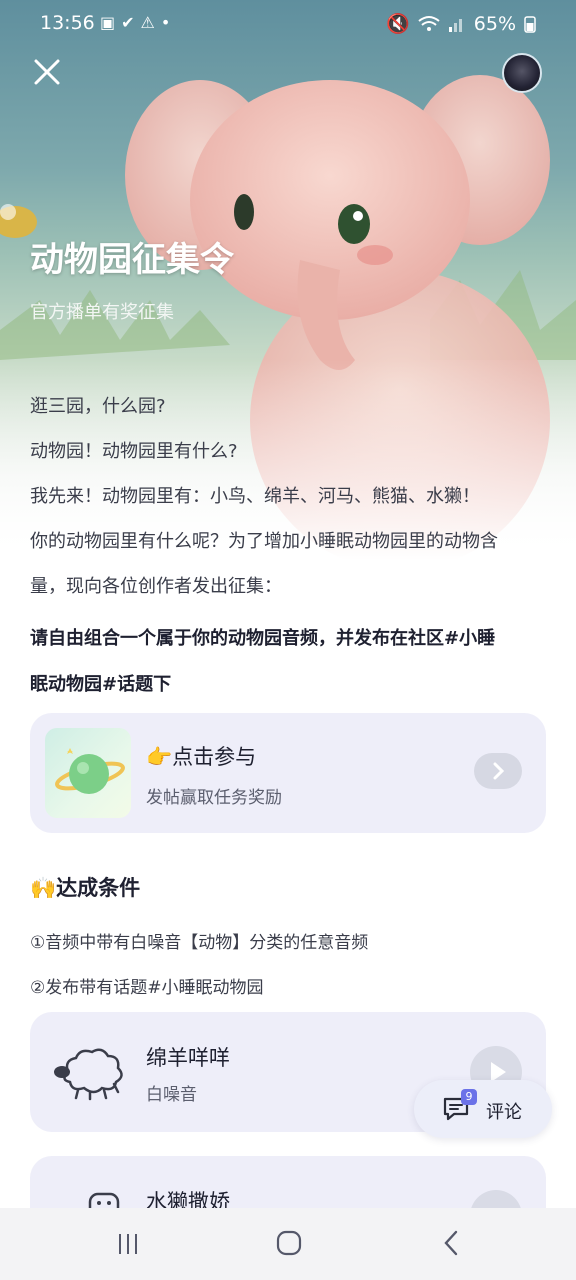 The width and height of the screenshot is (576, 1280). Describe the element at coordinates (131, 22) in the screenshot. I see `check-icon: ✔` at that location.